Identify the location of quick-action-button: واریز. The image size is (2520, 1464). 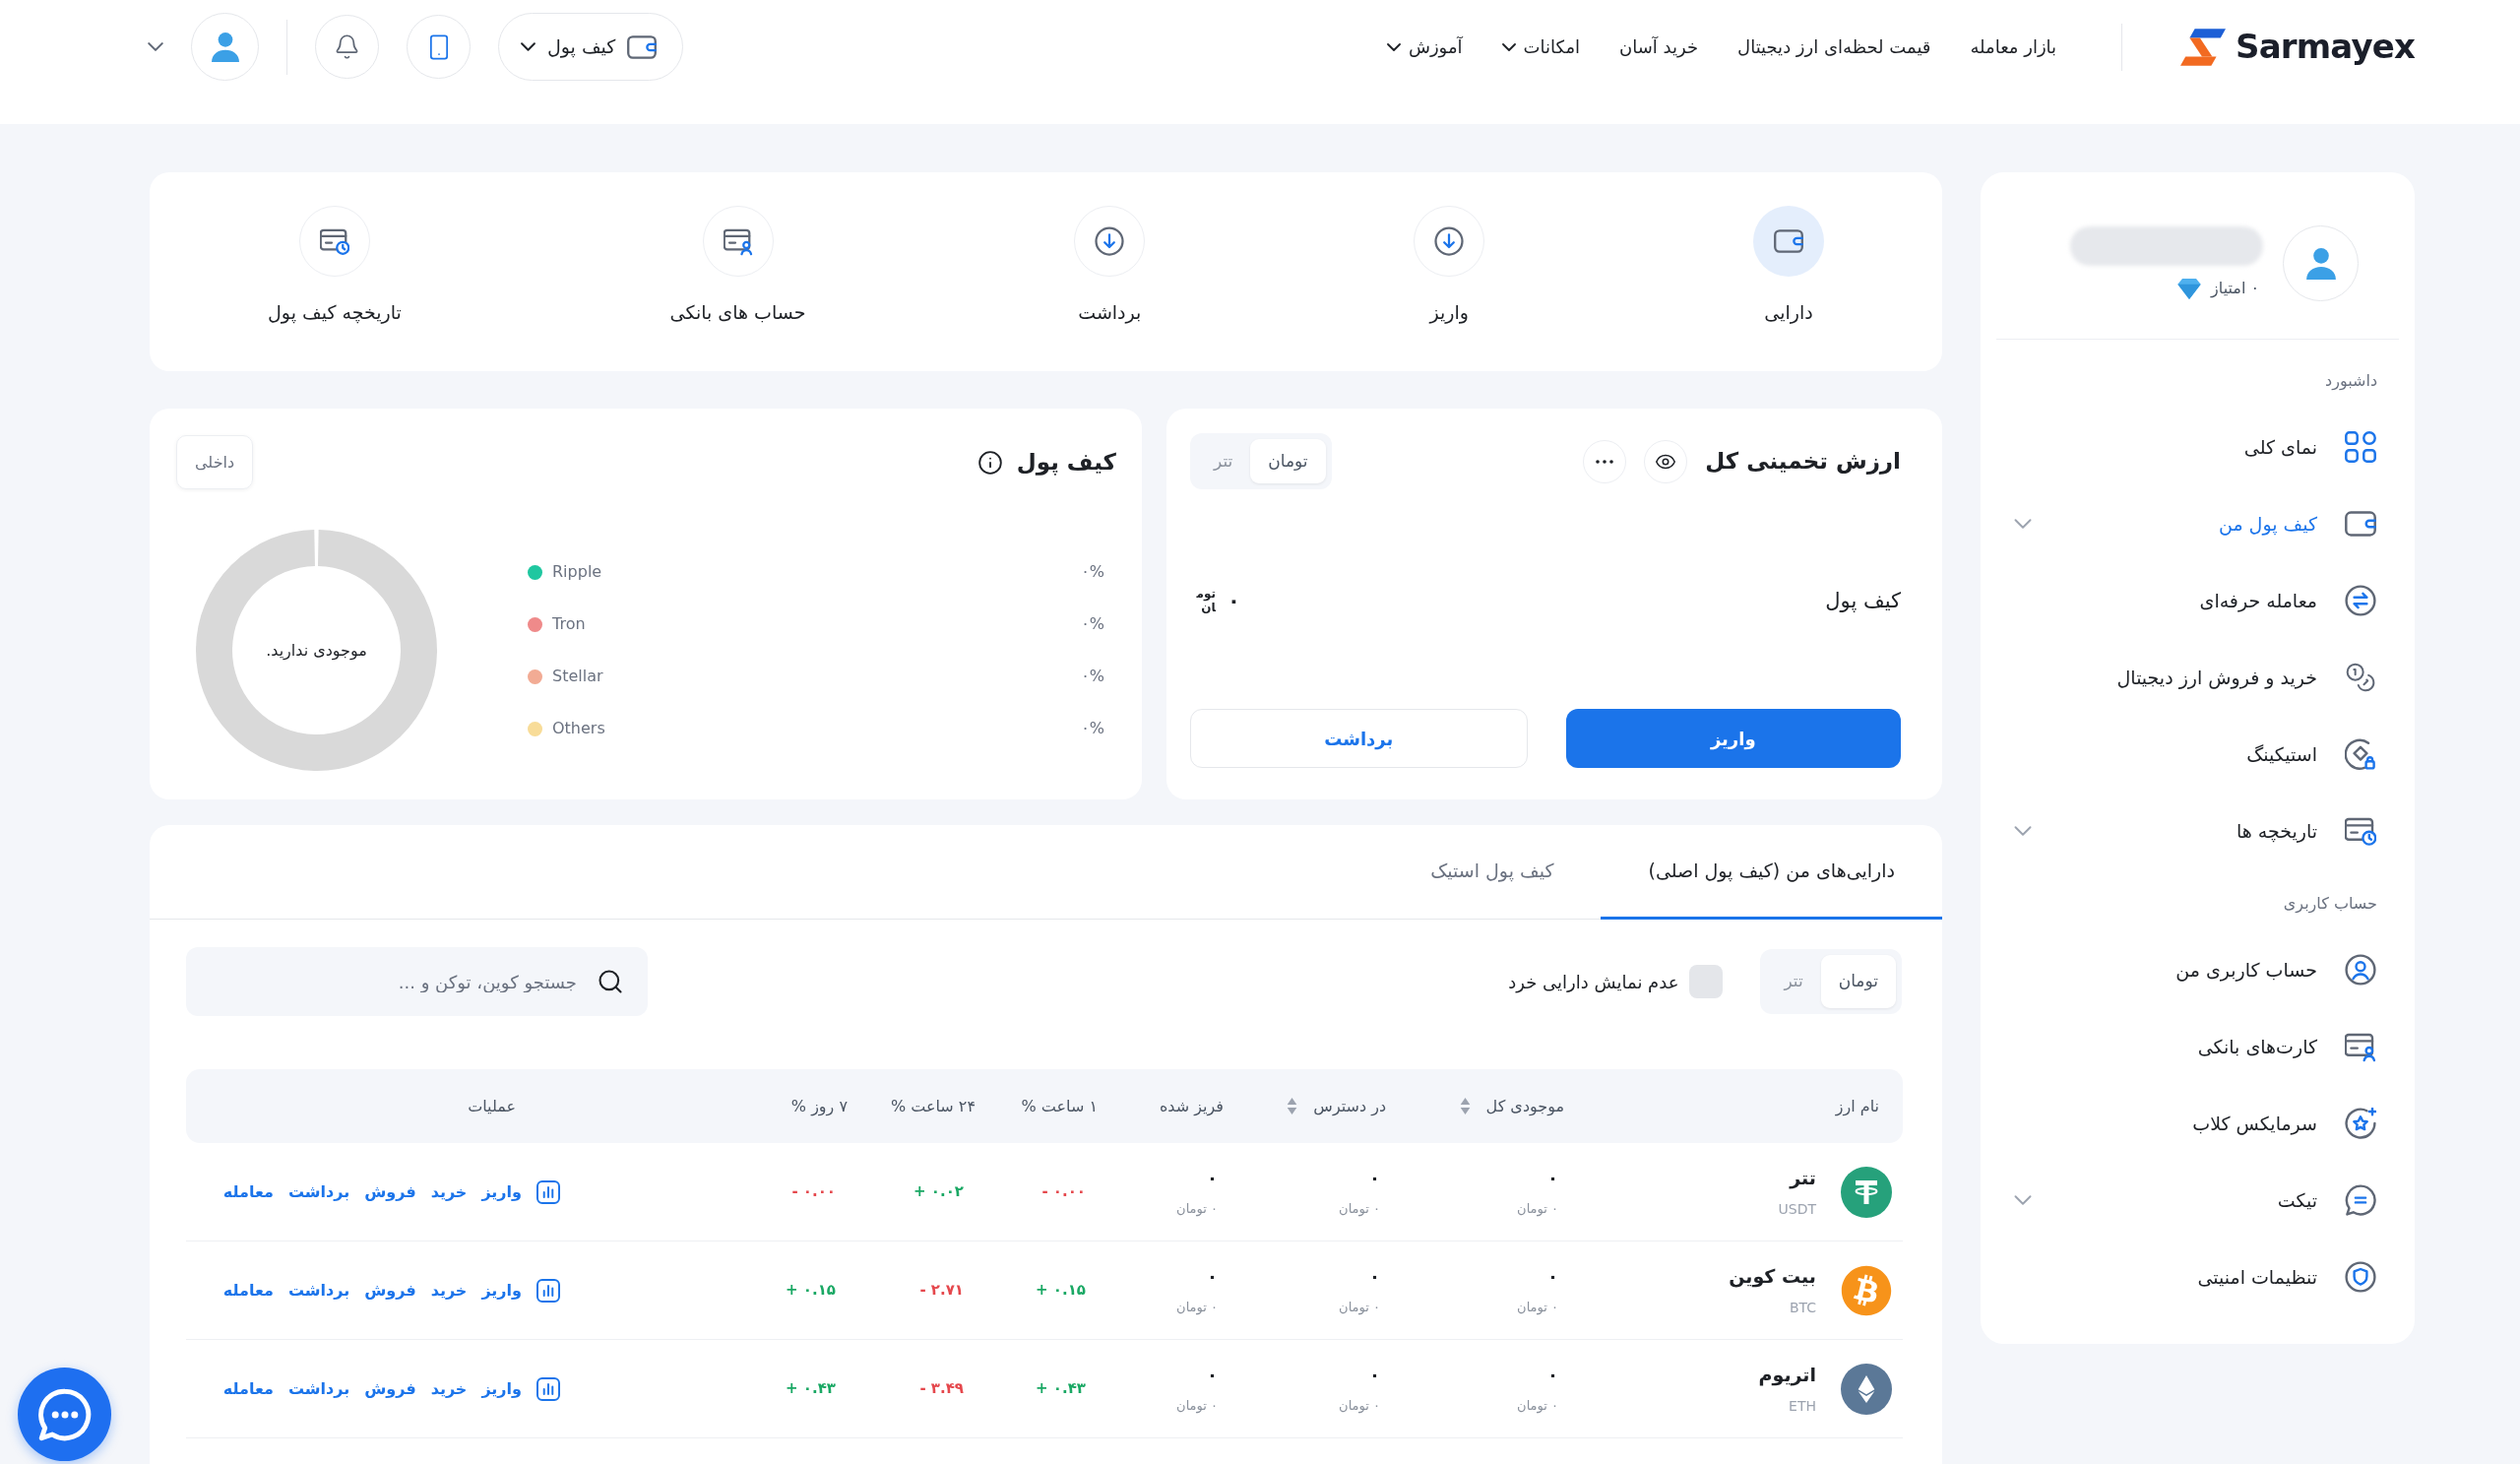
(1449, 266).